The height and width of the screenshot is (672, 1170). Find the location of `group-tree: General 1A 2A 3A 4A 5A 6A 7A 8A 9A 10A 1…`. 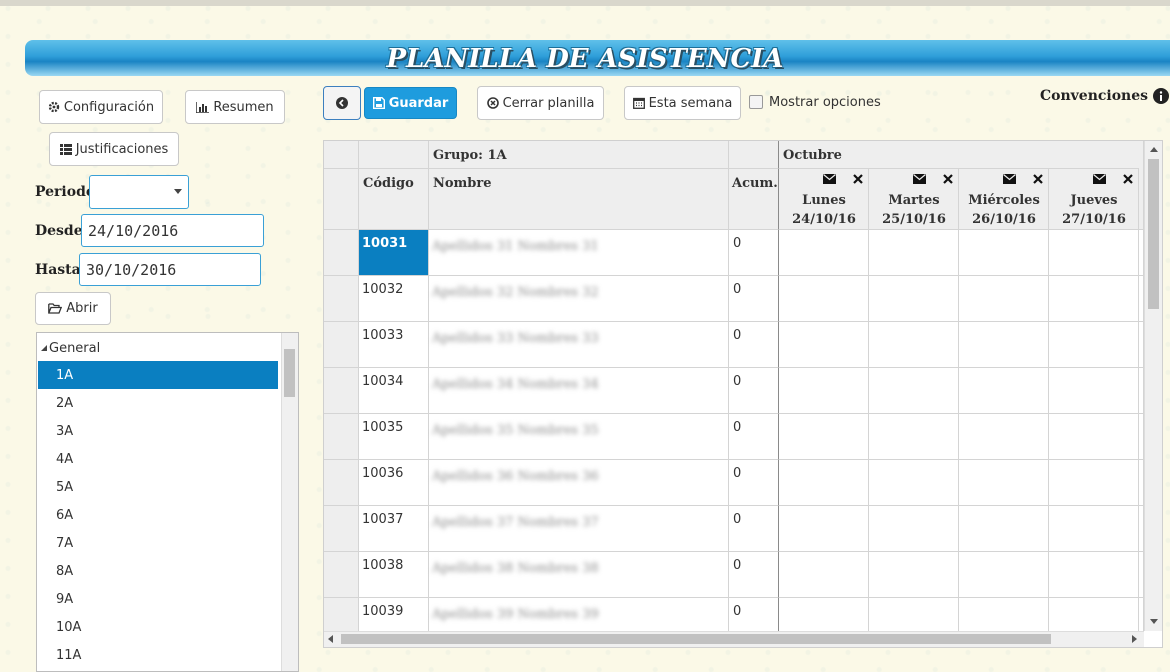

group-tree: General 1A 2A 3A 4A 5A 6A 7A 8A 9A 10A 1… is located at coordinates (167, 502).